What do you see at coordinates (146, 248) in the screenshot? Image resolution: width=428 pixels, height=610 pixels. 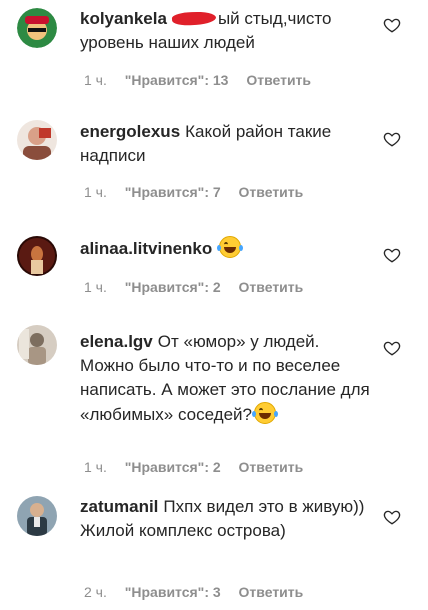 I see `comment-username: alinaa.litvinenko` at bounding box center [146, 248].